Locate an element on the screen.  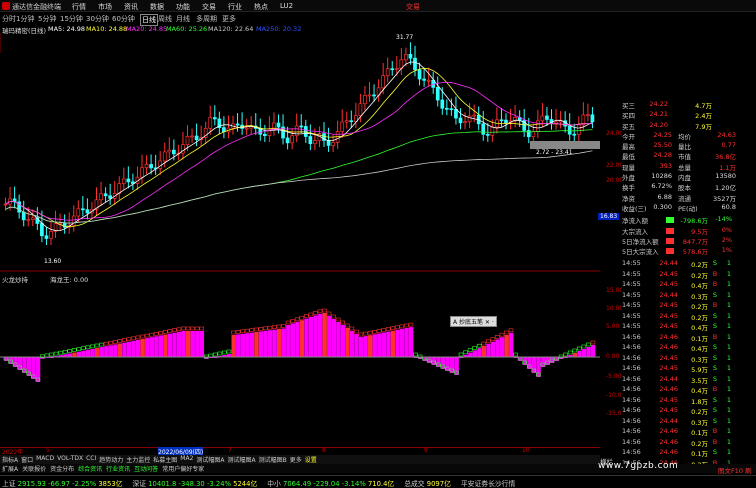
indicator-tab: 设置 is located at coordinates (311, 459).